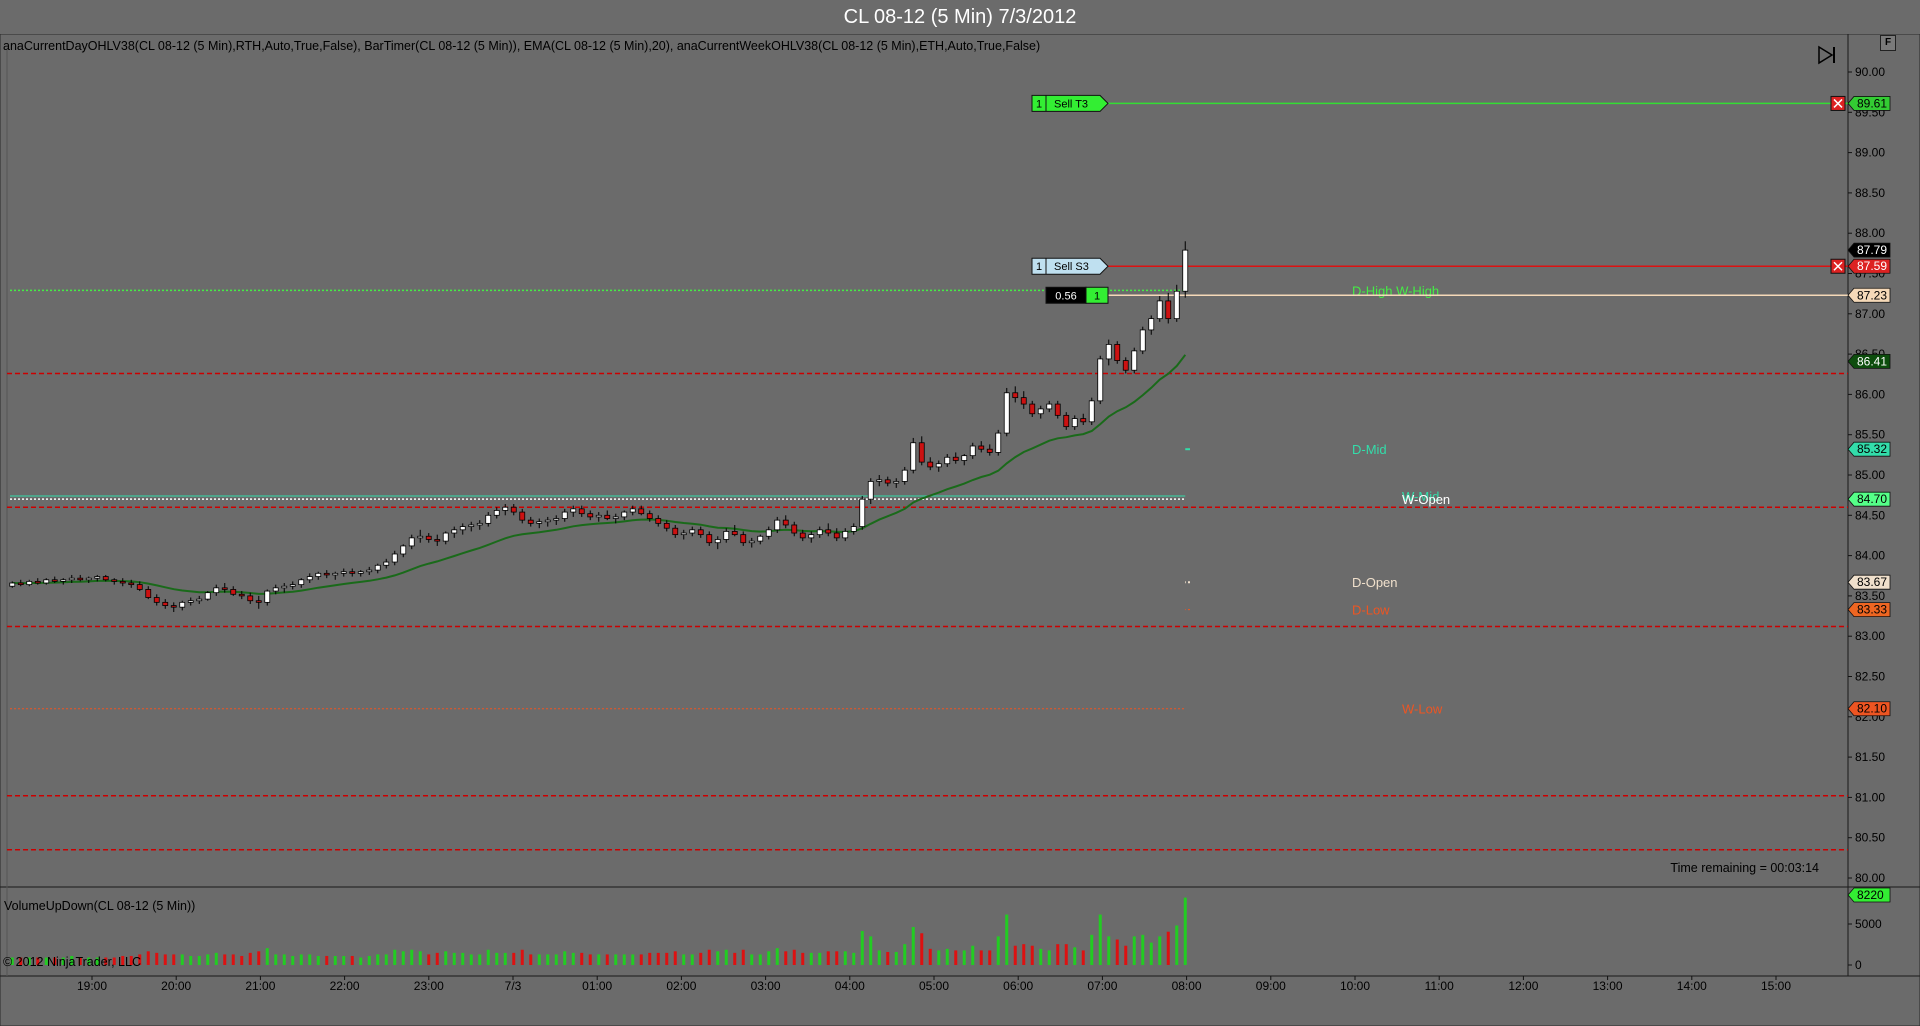 This screenshot has height=1026, width=1920. What do you see at coordinates (1870, 475) in the screenshot?
I see `price-tick-label: 85.00` at bounding box center [1870, 475].